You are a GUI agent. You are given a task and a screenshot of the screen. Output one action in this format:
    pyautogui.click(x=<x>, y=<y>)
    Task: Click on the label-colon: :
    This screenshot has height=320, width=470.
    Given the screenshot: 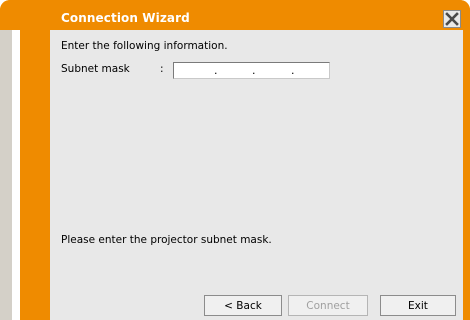 What is the action you would take?
    pyautogui.click(x=162, y=69)
    